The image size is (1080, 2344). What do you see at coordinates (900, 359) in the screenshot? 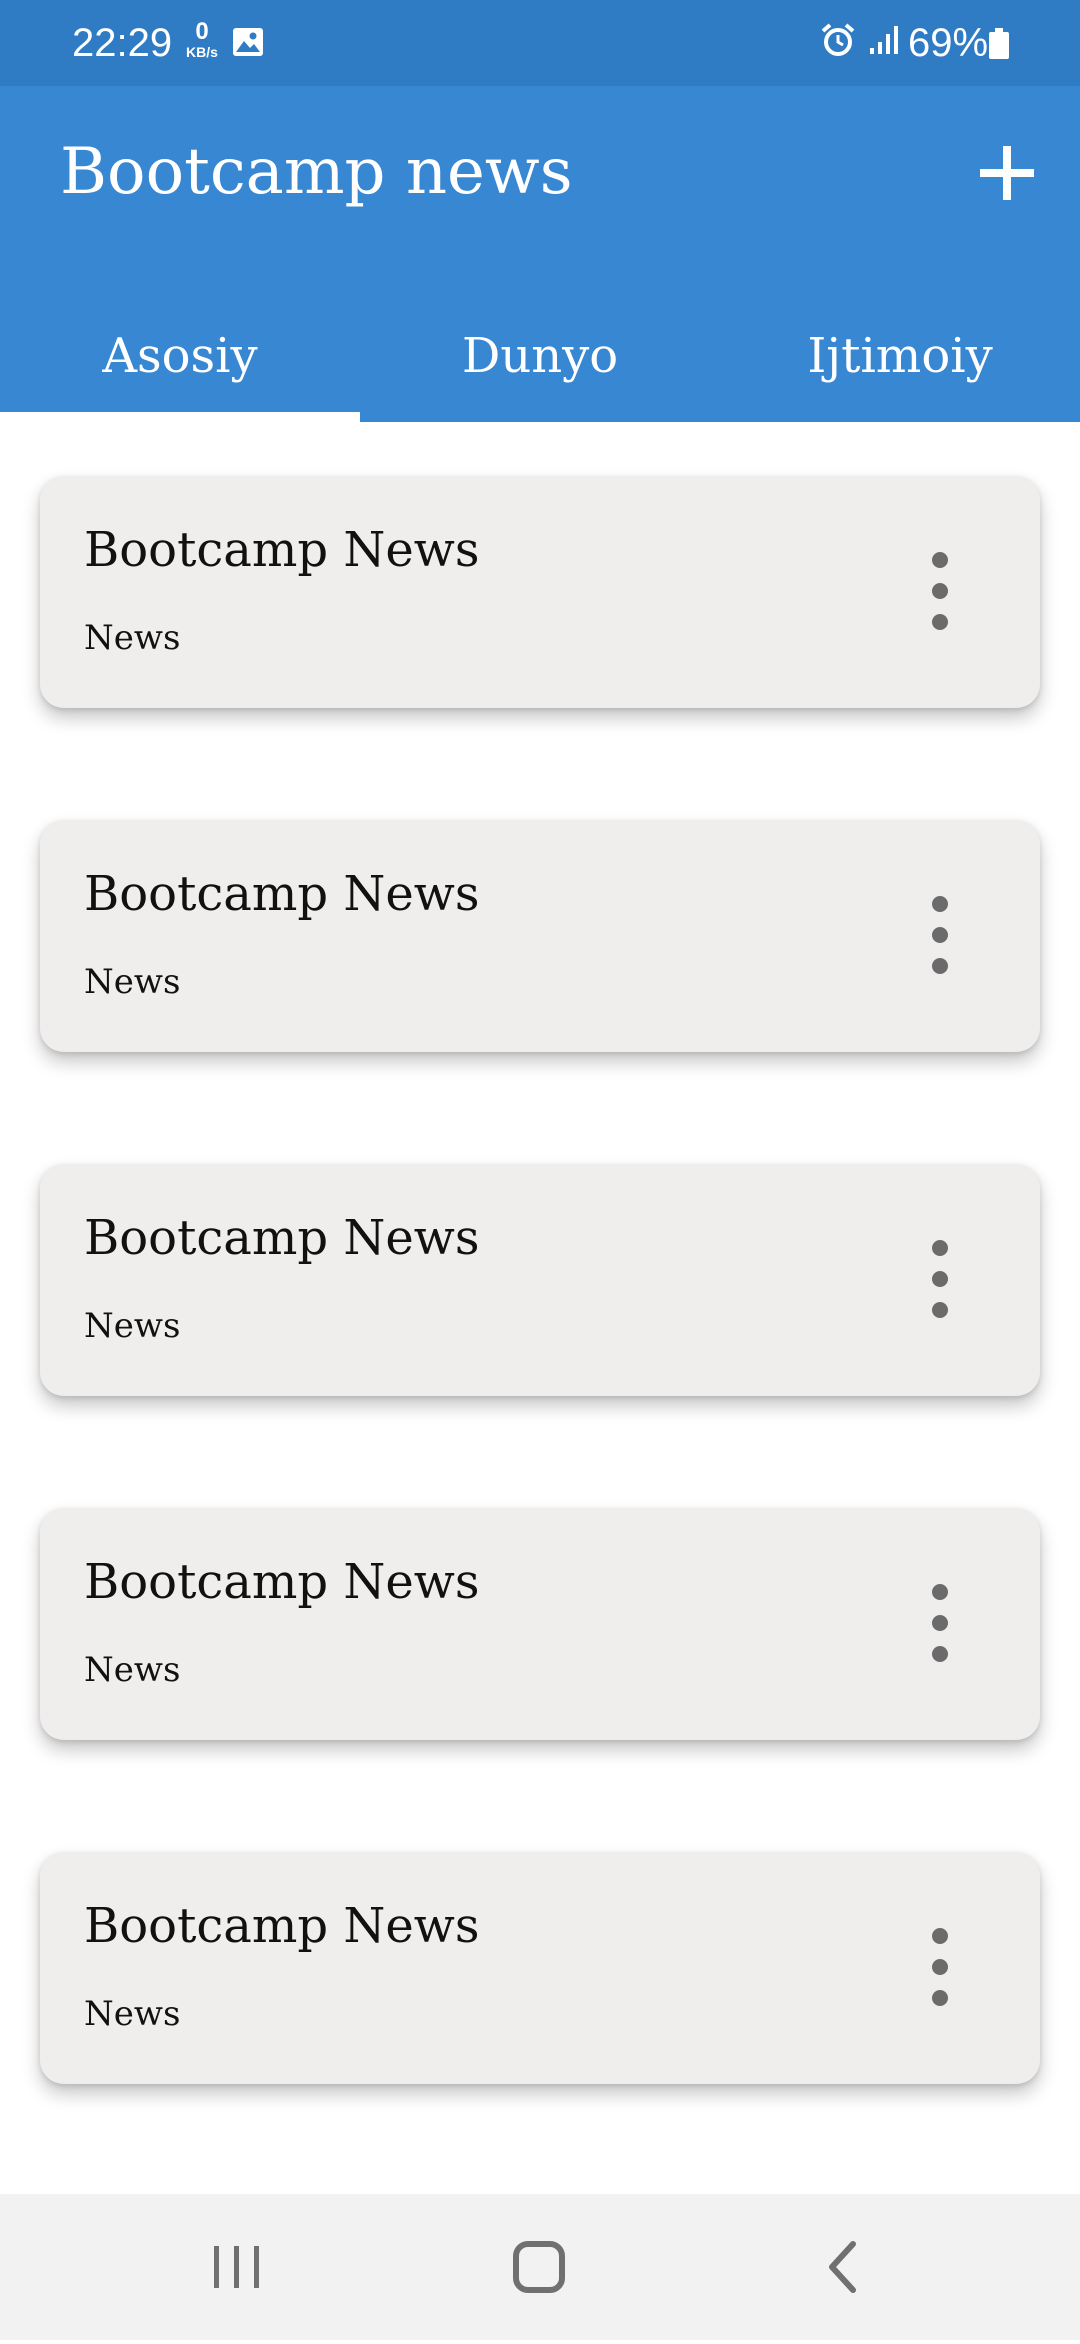
I see `tab-ijtimoiy: Ijtimoiy` at bounding box center [900, 359].